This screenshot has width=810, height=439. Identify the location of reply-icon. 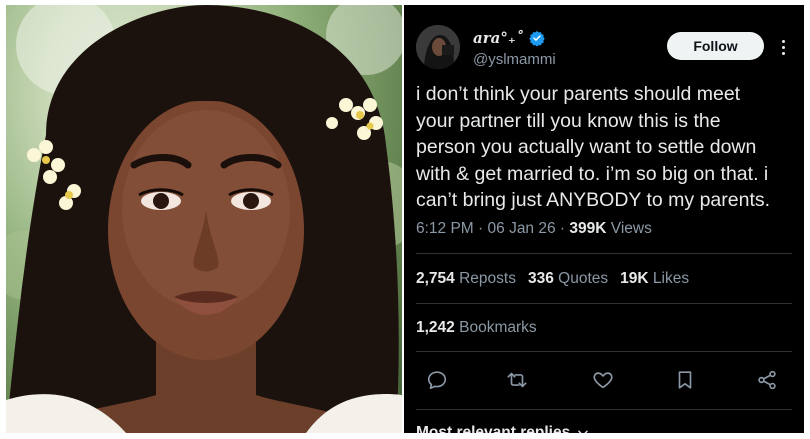
(437, 380).